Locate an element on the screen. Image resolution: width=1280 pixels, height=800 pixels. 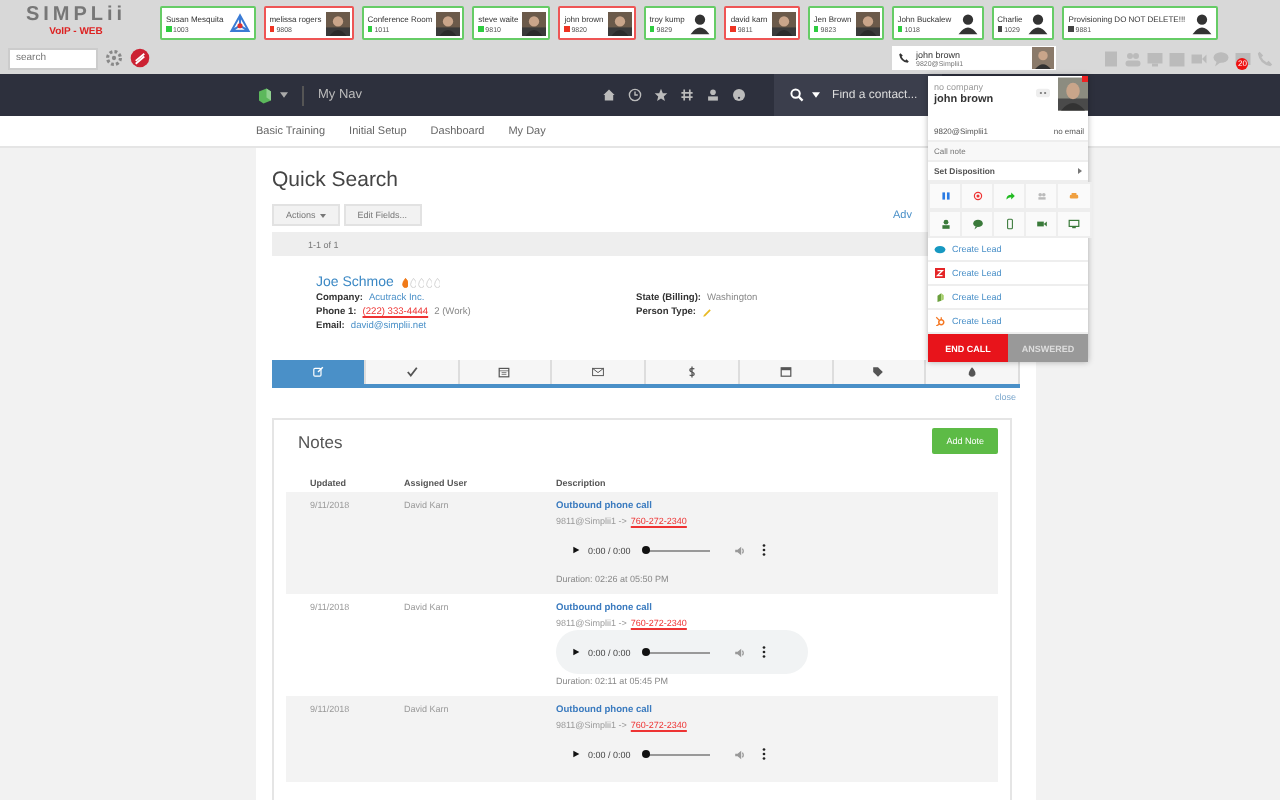
mail-icon is located at coordinates (598, 372).